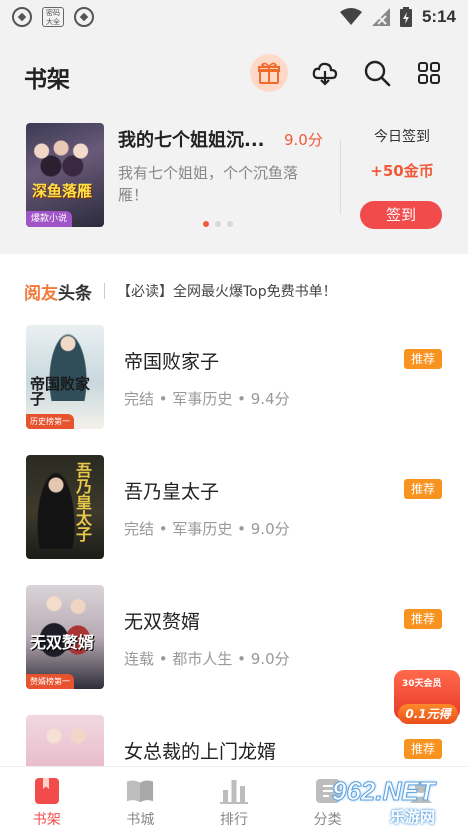  What do you see at coordinates (47, 80) in the screenshot?
I see `page-title: 书架` at bounding box center [47, 80].